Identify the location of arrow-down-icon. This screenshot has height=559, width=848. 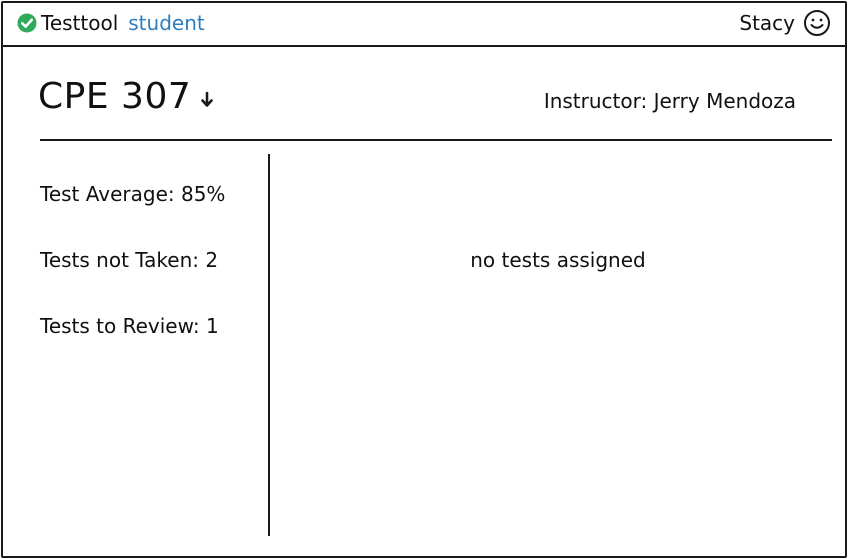
(207, 100).